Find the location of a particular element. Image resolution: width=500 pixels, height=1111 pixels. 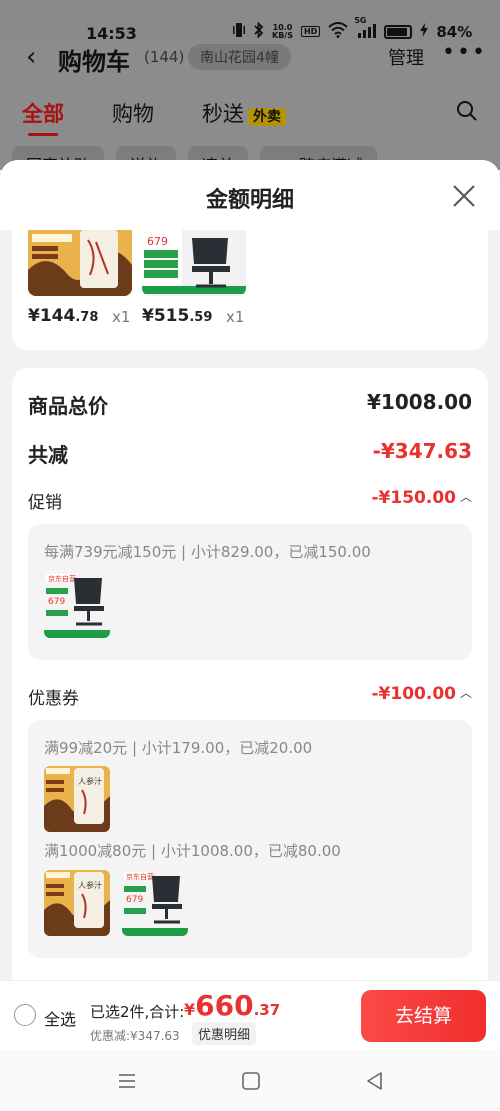

battery-percent: 84% is located at coordinates (454, 31).